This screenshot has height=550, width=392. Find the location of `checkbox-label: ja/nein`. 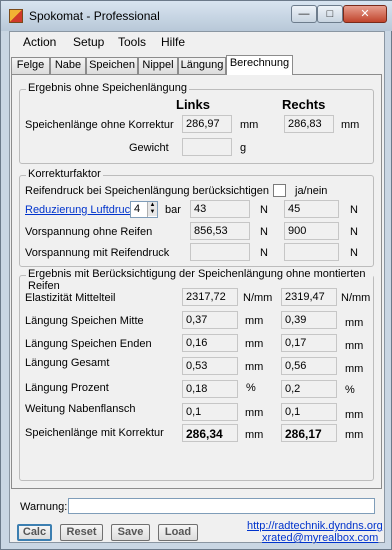

checkbox-label: ja/nein is located at coordinates (311, 191).